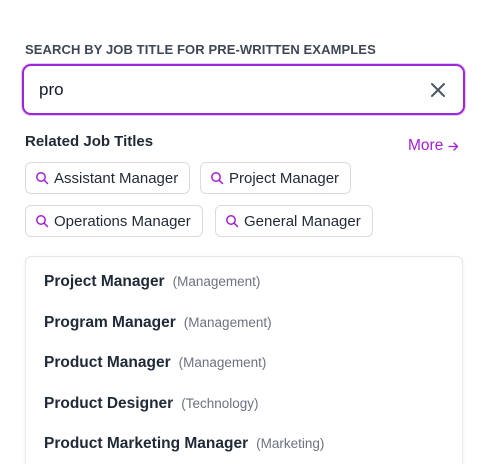 This screenshot has height=464, width=491. I want to click on suggestion-item: Project Manager (Management), so click(152, 282).